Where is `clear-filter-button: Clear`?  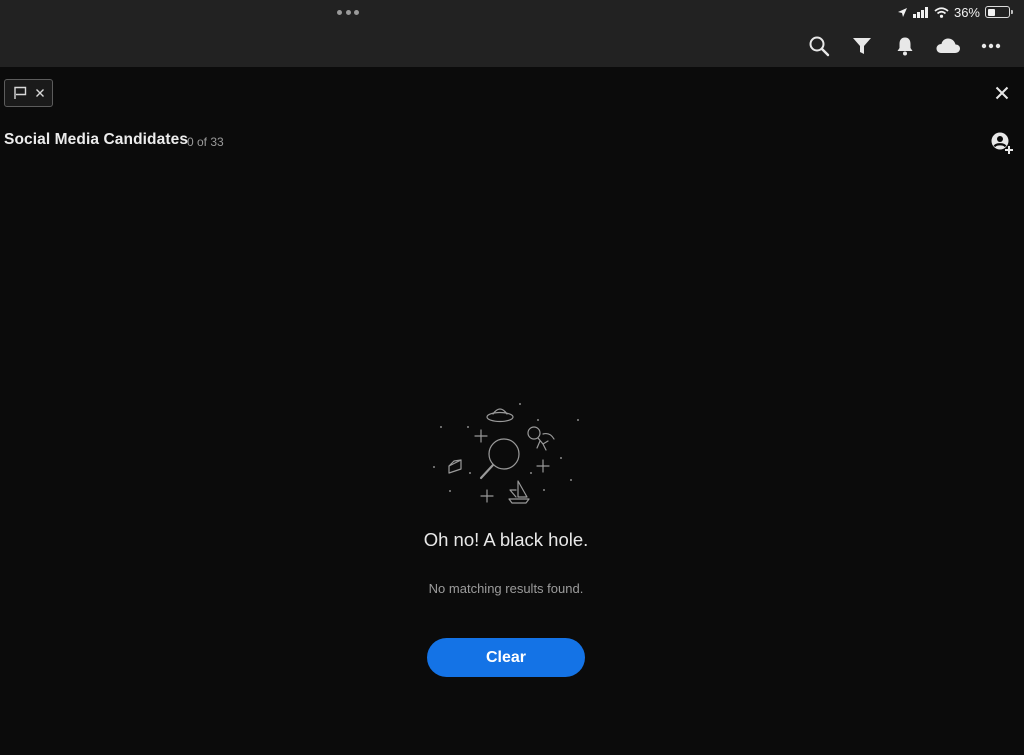
clear-filter-button: Clear is located at coordinates (506, 657).